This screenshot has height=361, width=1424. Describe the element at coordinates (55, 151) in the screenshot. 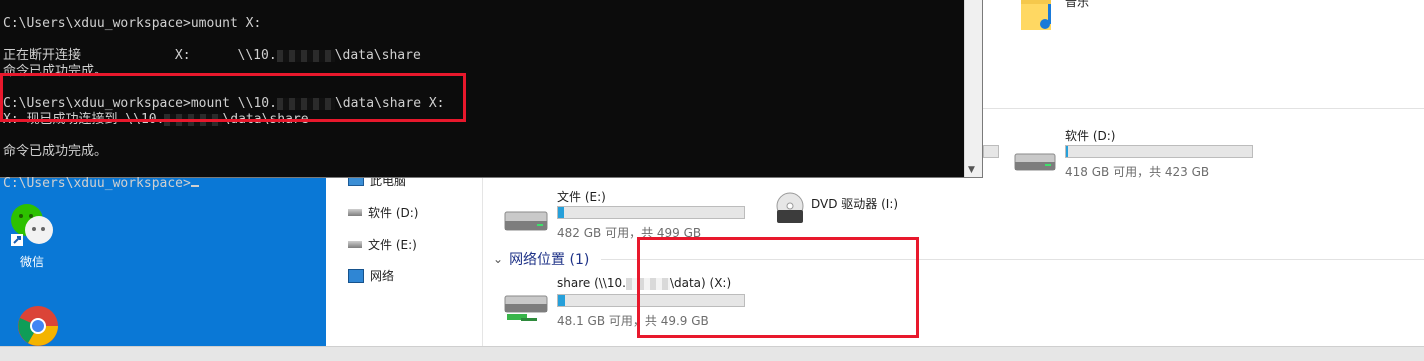

I see `terminal-line: 命令已成功完成。` at that location.